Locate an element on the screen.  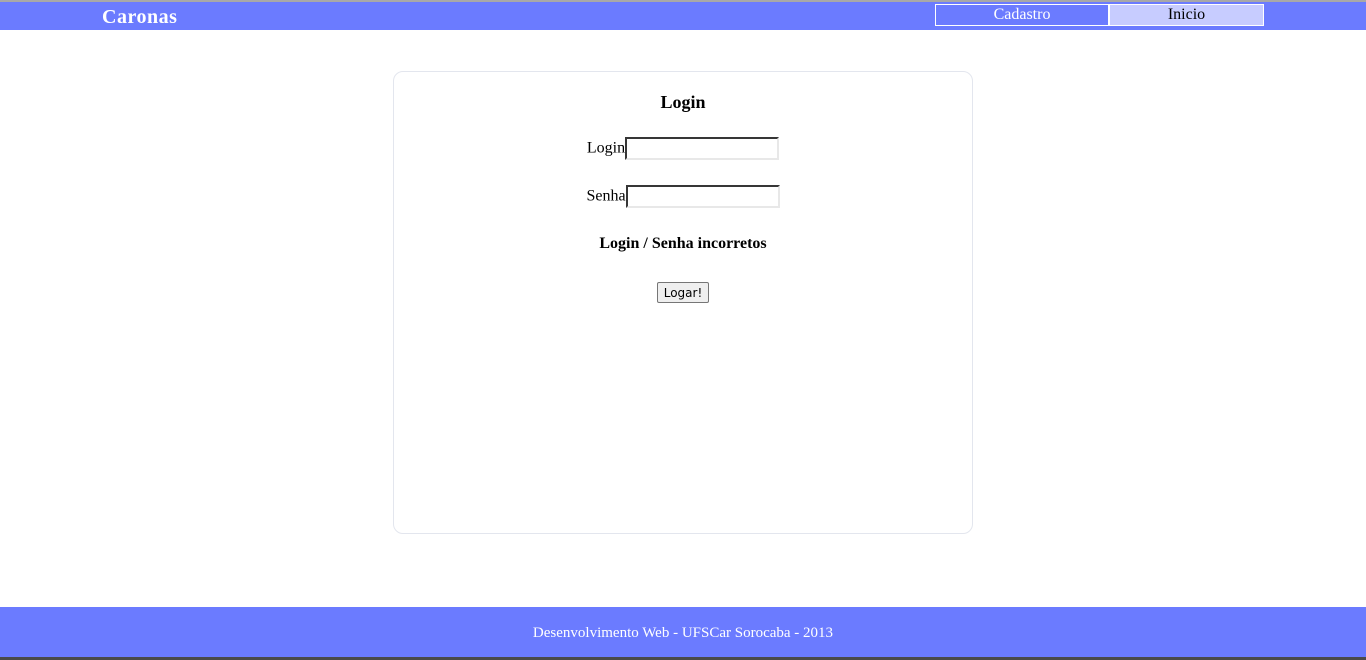
top-header-bar: Caronas Cadastro Inicio is located at coordinates (683, 16).